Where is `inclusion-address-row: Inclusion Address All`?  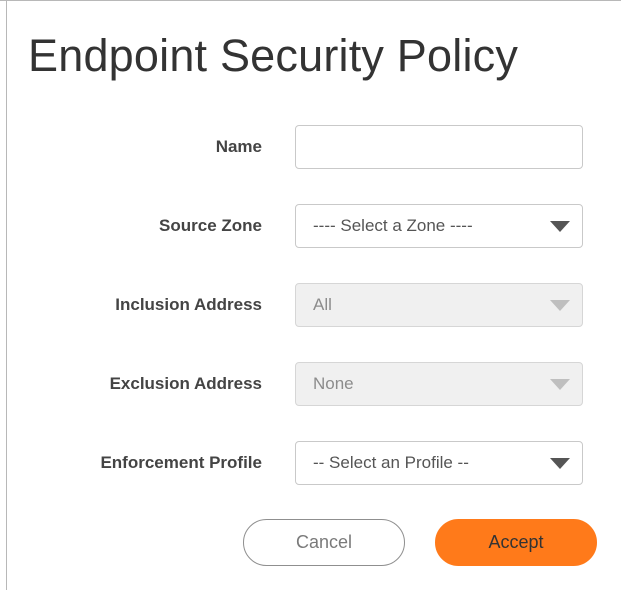 inclusion-address-row: Inclusion Address All is located at coordinates (310, 305).